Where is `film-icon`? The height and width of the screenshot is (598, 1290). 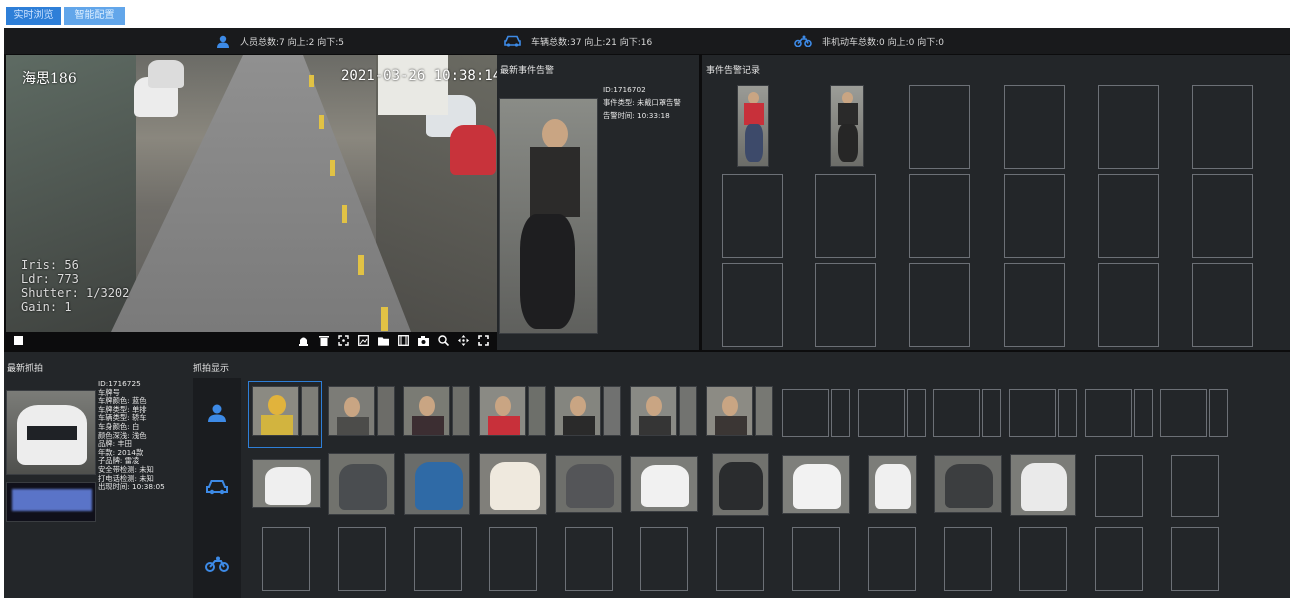 film-icon is located at coordinates (403, 340).